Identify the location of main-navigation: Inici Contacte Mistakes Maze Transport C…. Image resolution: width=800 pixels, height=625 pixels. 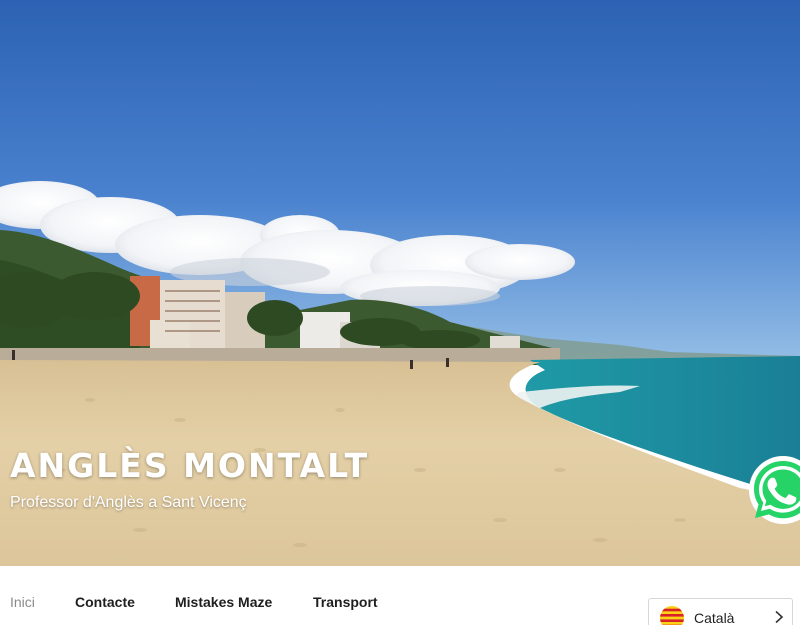
(400, 595).